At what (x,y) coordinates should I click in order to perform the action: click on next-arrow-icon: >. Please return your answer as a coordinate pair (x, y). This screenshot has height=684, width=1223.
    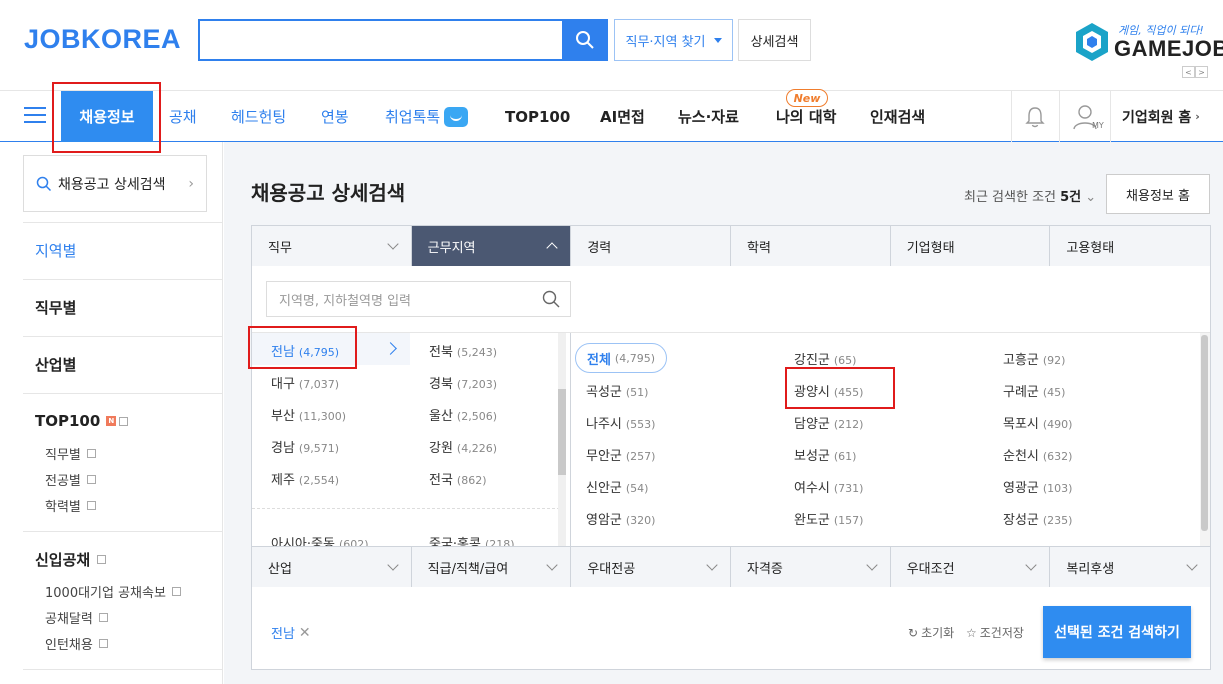
    Looking at the image, I should click on (1201, 72).